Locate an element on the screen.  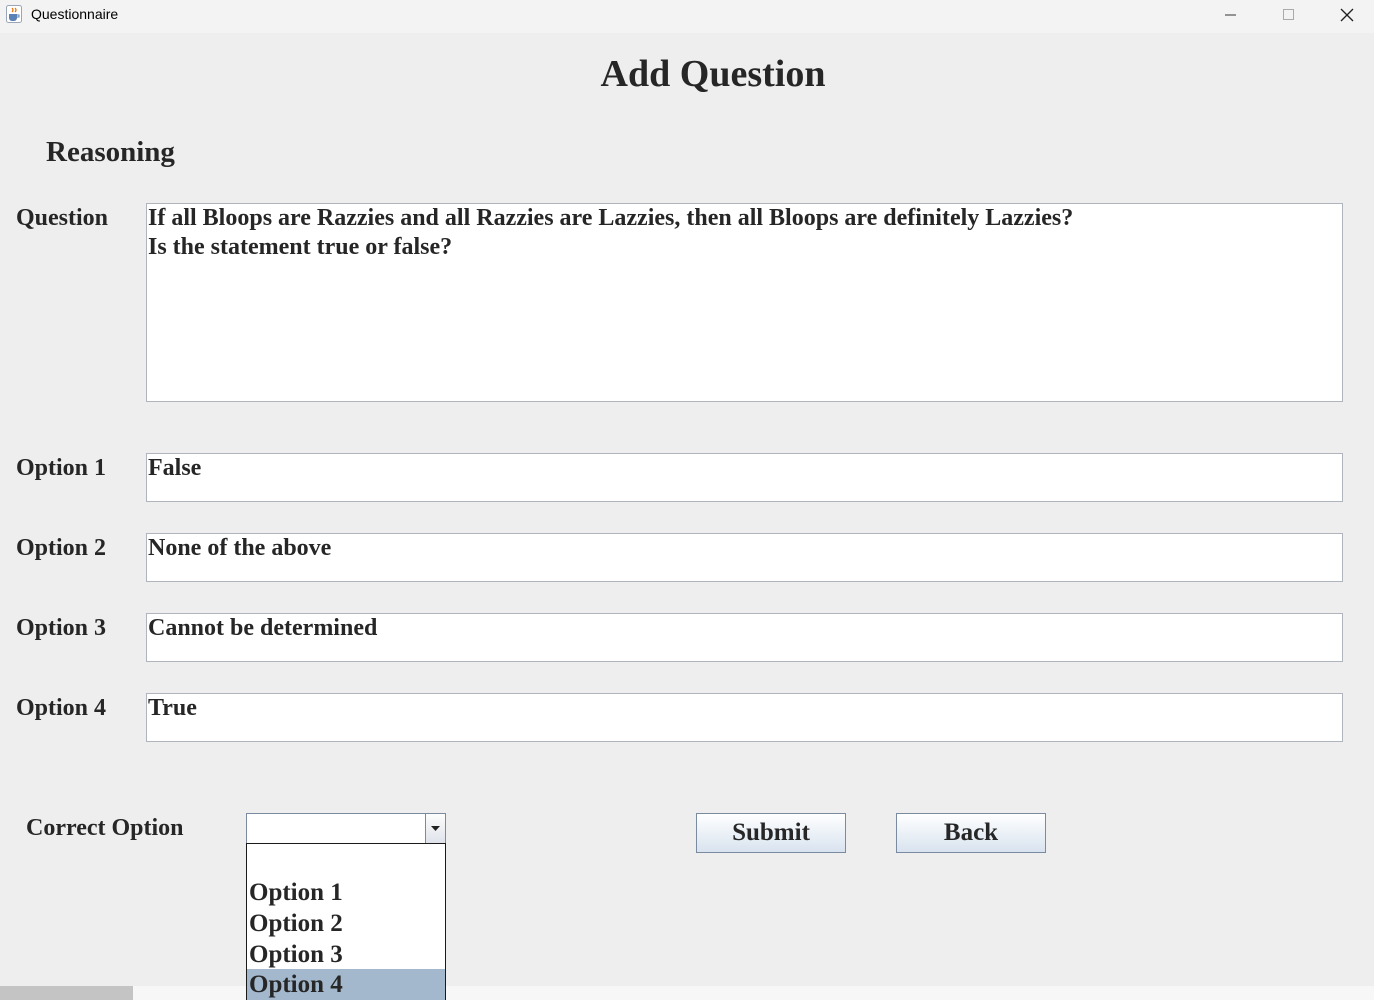
correct-option-select is located at coordinates (346, 828).